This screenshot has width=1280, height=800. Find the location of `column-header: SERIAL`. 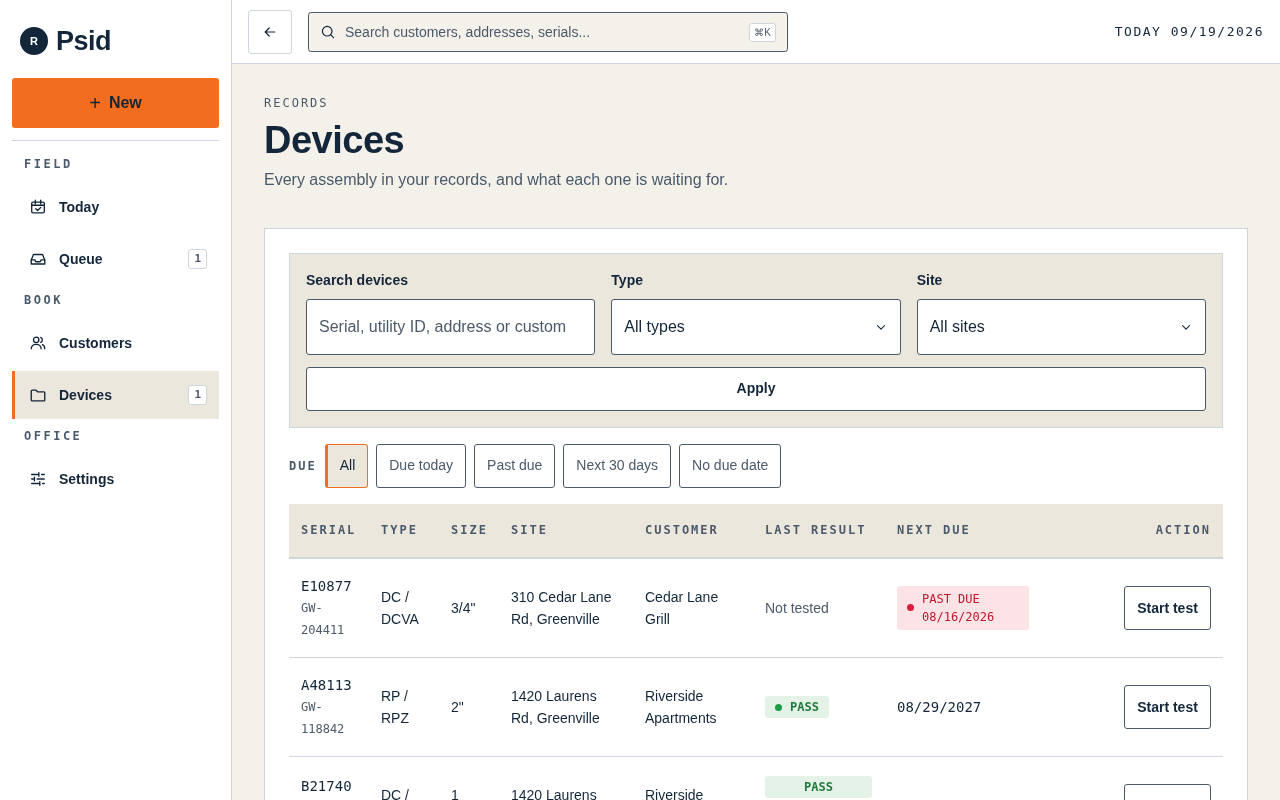

column-header: SERIAL is located at coordinates (329, 530).